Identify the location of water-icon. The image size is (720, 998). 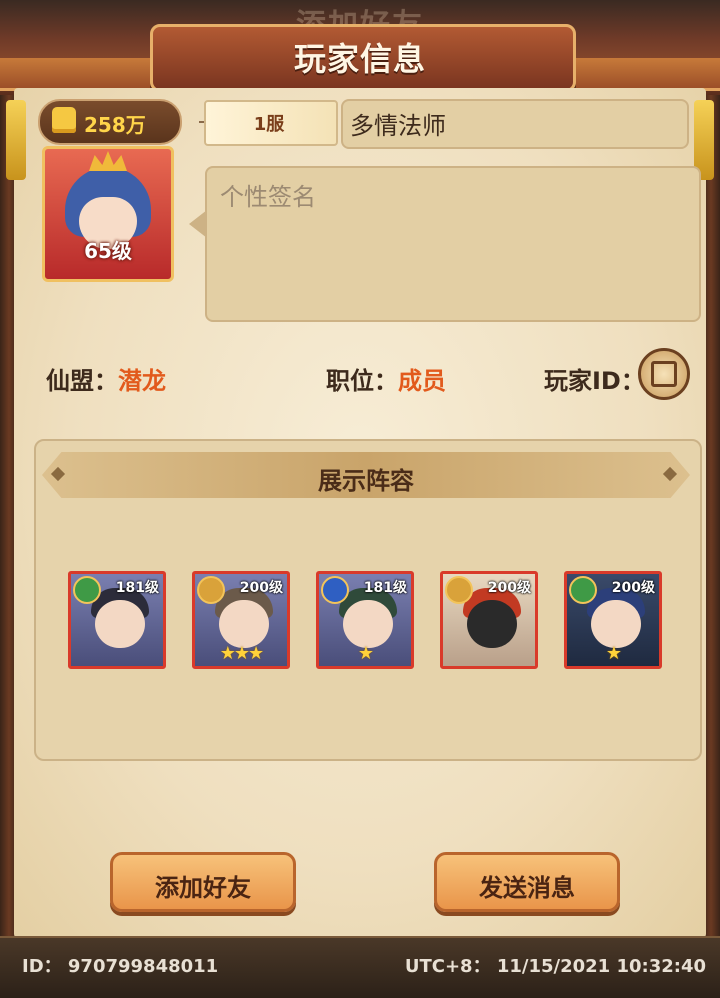
(335, 590).